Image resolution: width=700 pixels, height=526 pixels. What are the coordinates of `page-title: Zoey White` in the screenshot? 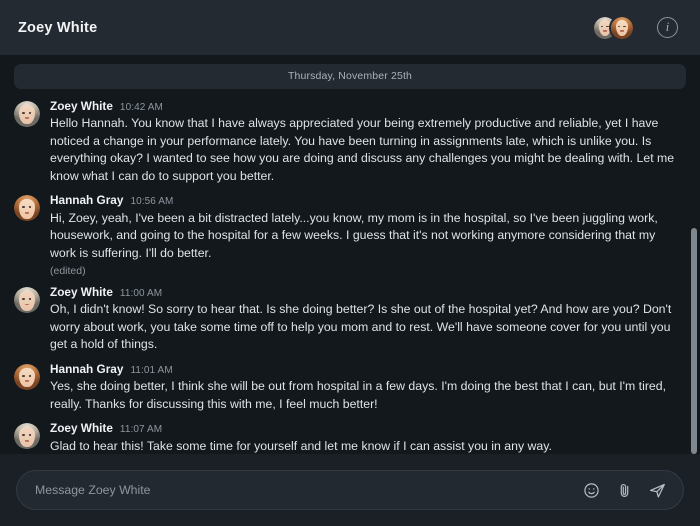 It's located at (58, 27).